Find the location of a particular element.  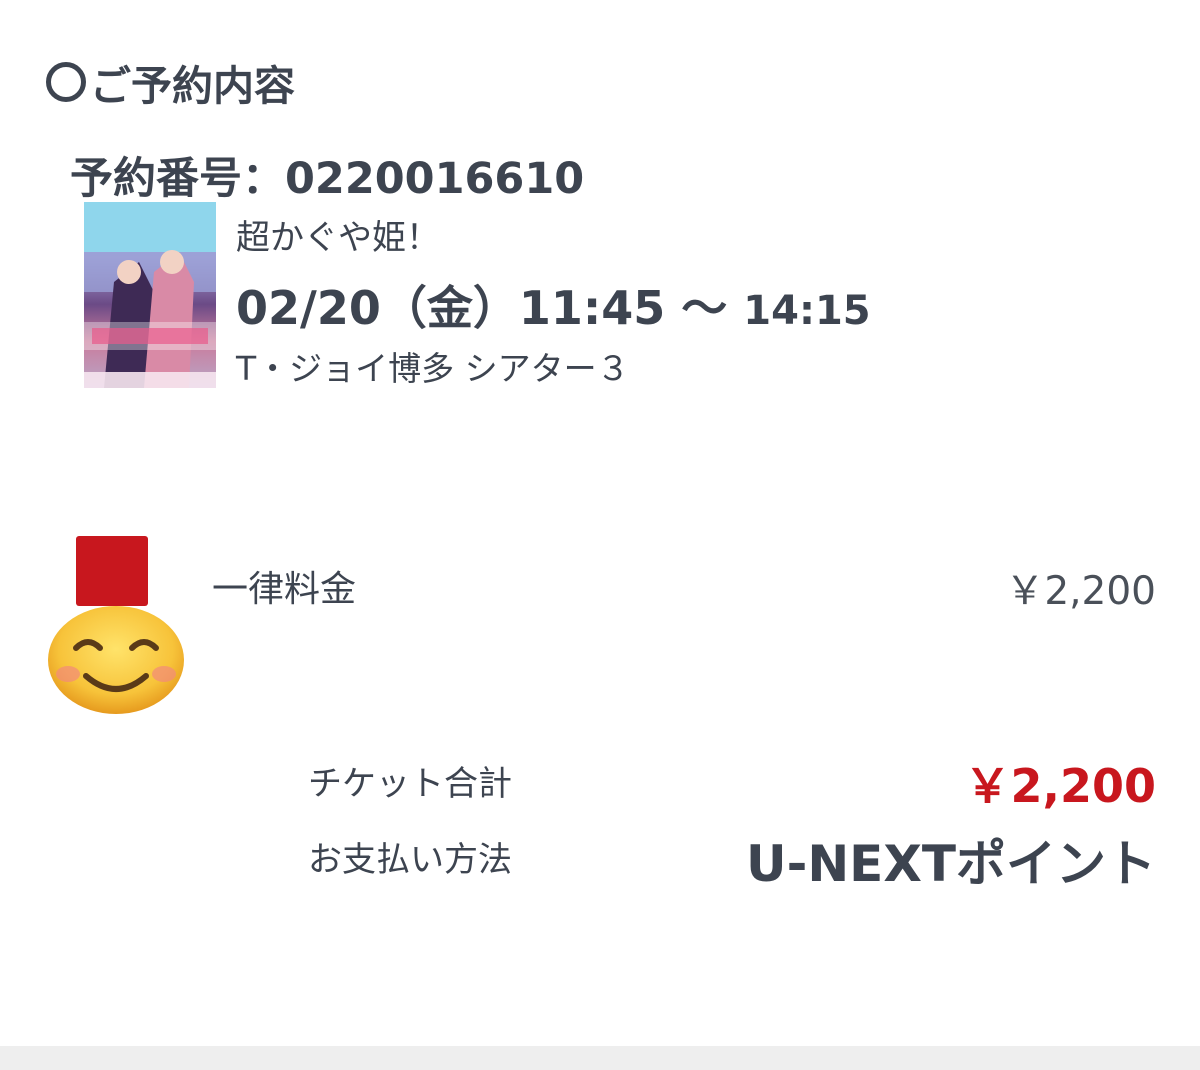

smiling-face-svg is located at coordinates (116, 660).